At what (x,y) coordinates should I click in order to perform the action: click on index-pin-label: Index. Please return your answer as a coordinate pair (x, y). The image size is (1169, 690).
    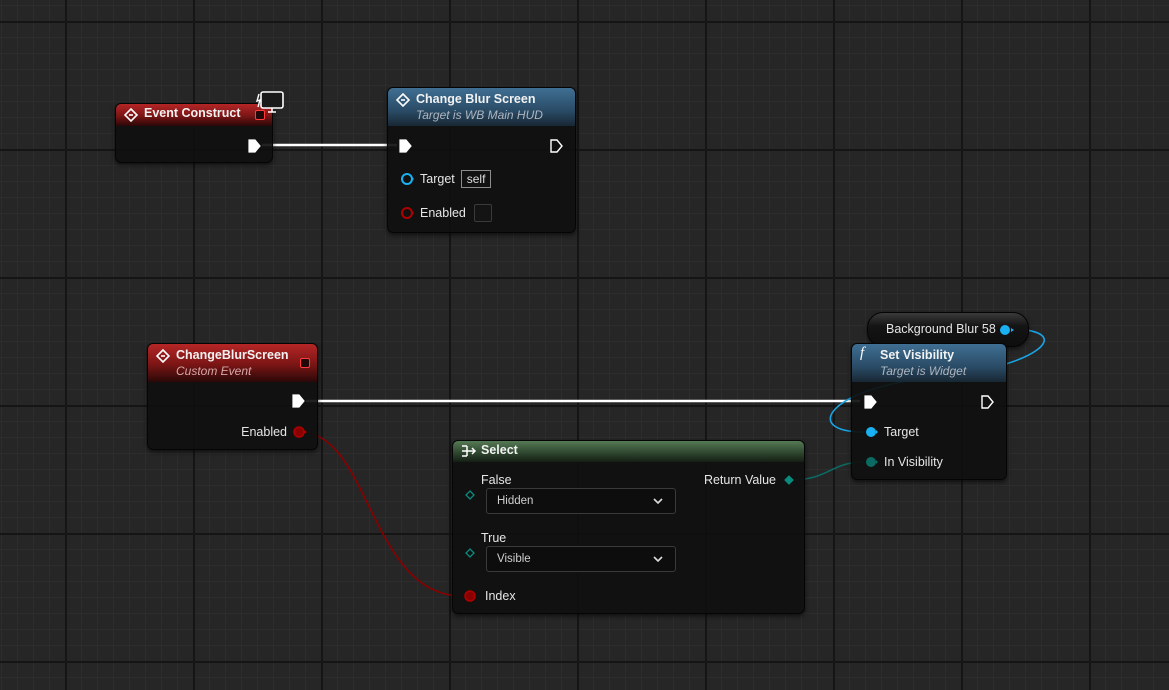
    Looking at the image, I should click on (500, 596).